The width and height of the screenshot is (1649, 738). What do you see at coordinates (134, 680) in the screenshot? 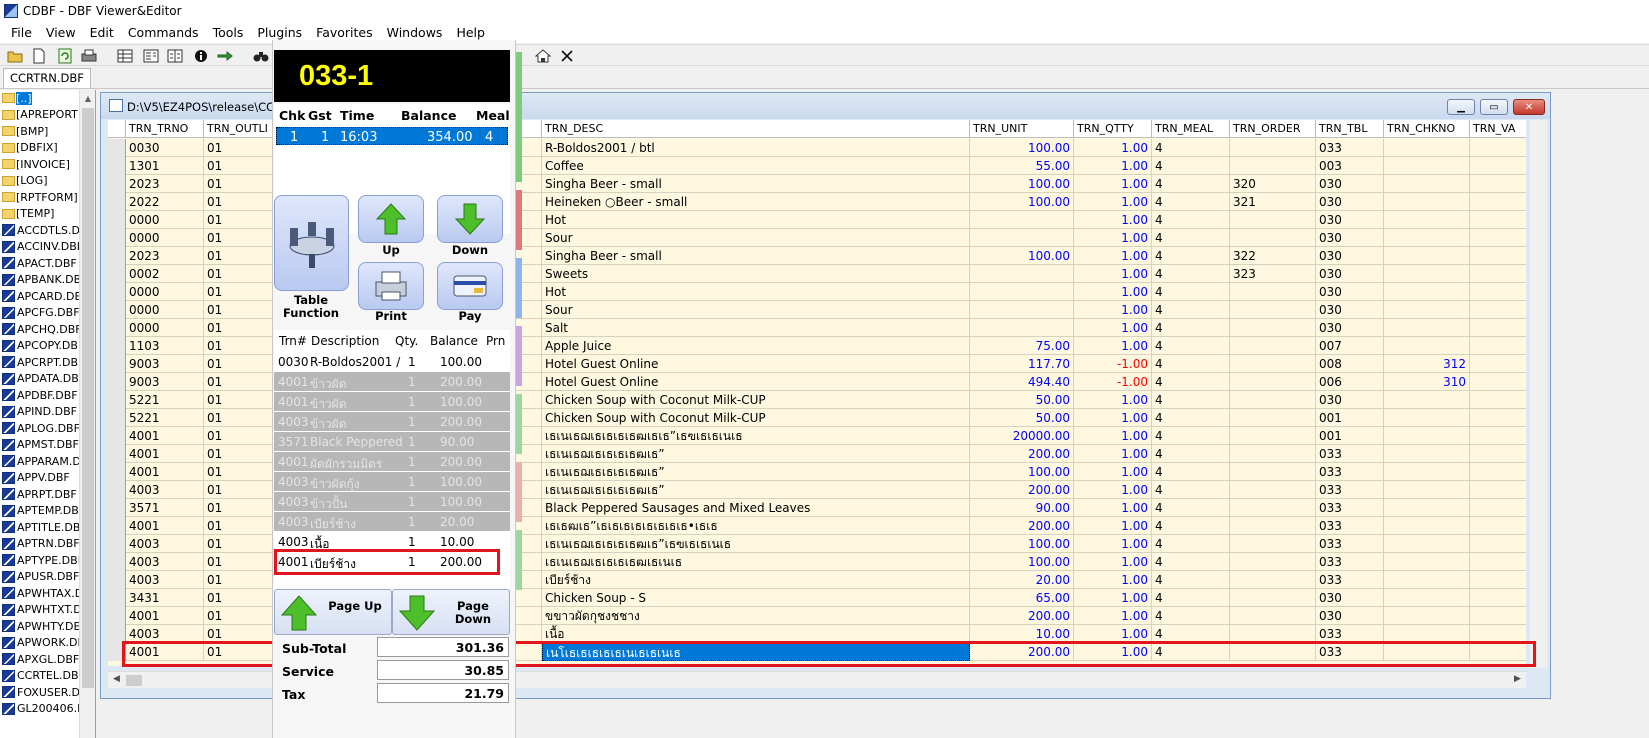
I see `hscroll-thumb` at bounding box center [134, 680].